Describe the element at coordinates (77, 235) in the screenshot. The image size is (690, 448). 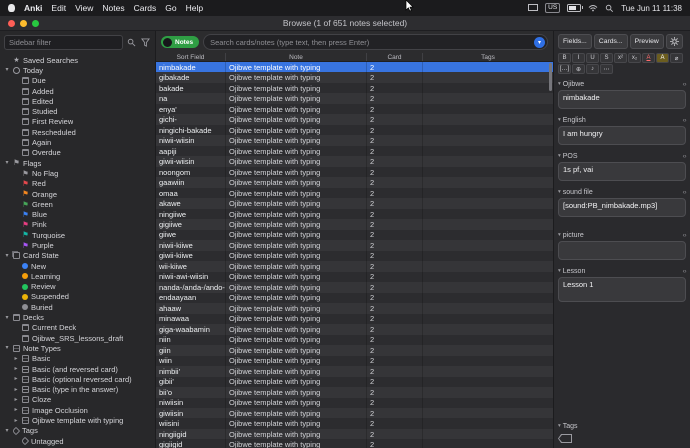
I see `sidebar-item-turquoise: ⚑ Turquoise` at that location.